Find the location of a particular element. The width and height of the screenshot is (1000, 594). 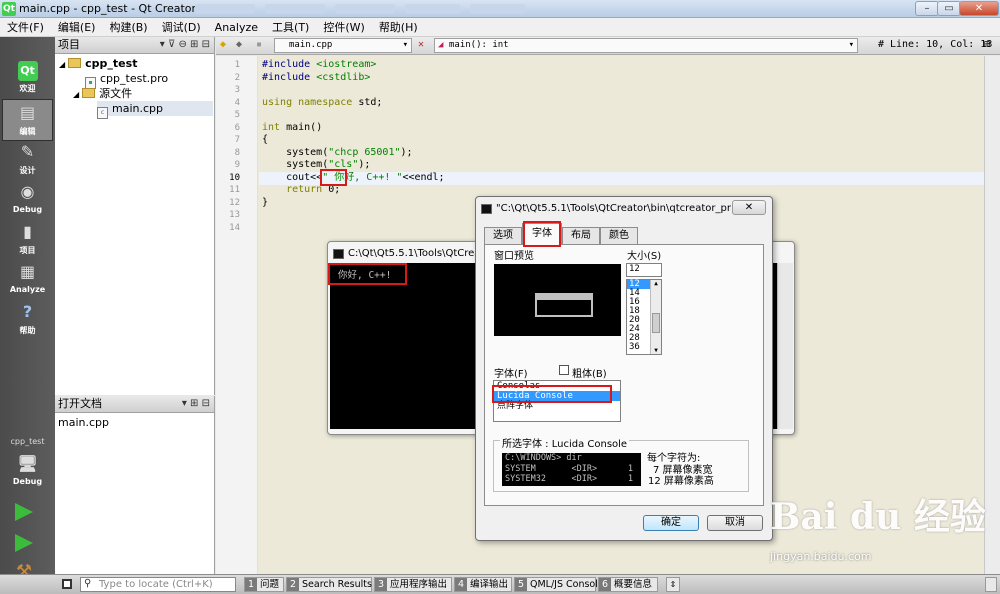

tab-number: 1 is located at coordinates (251, 584).